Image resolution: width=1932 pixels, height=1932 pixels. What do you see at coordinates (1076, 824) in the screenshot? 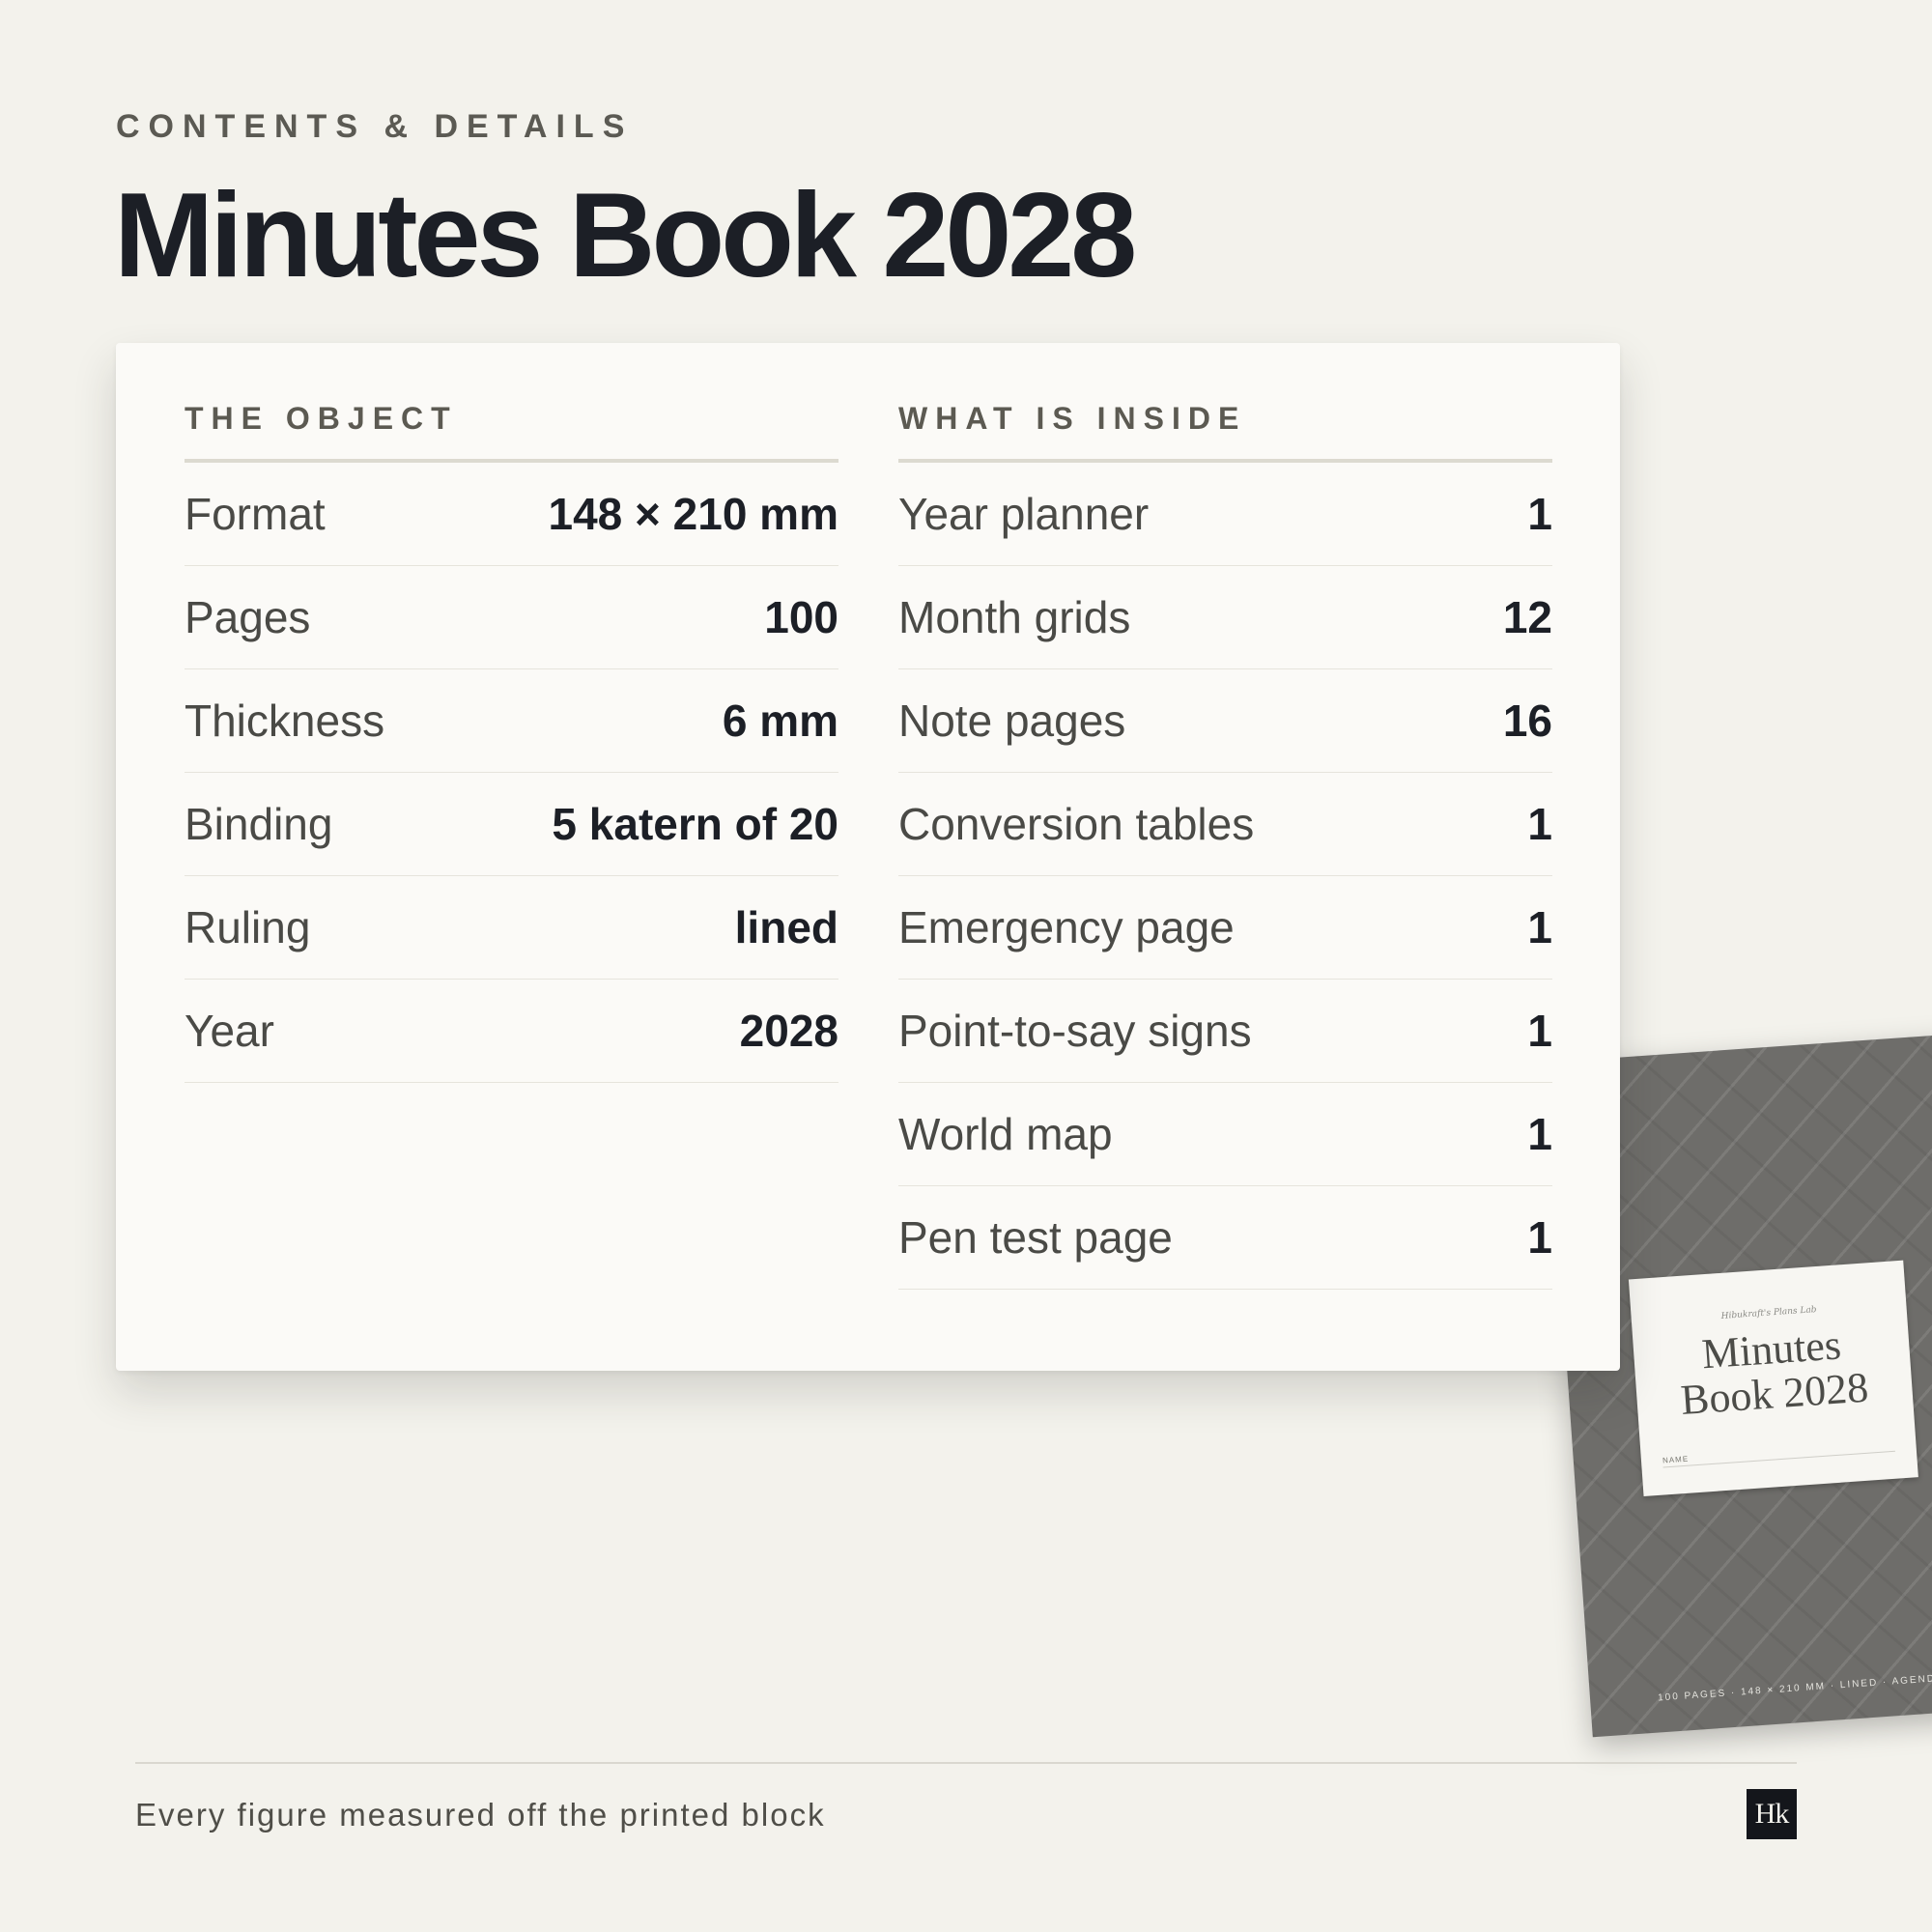
I see `content-label: Conversion tables` at bounding box center [1076, 824].